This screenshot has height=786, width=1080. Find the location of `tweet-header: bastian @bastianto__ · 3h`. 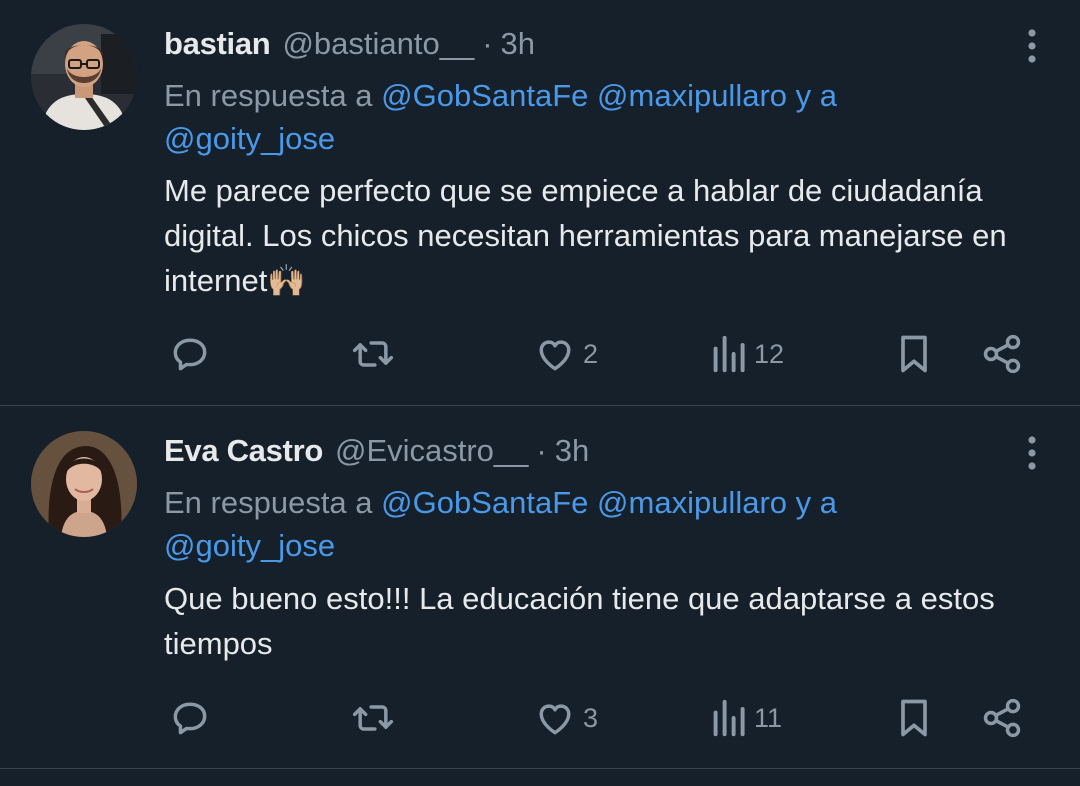

tweet-header: bastian @bastianto__ · 3h is located at coordinates (349, 44).